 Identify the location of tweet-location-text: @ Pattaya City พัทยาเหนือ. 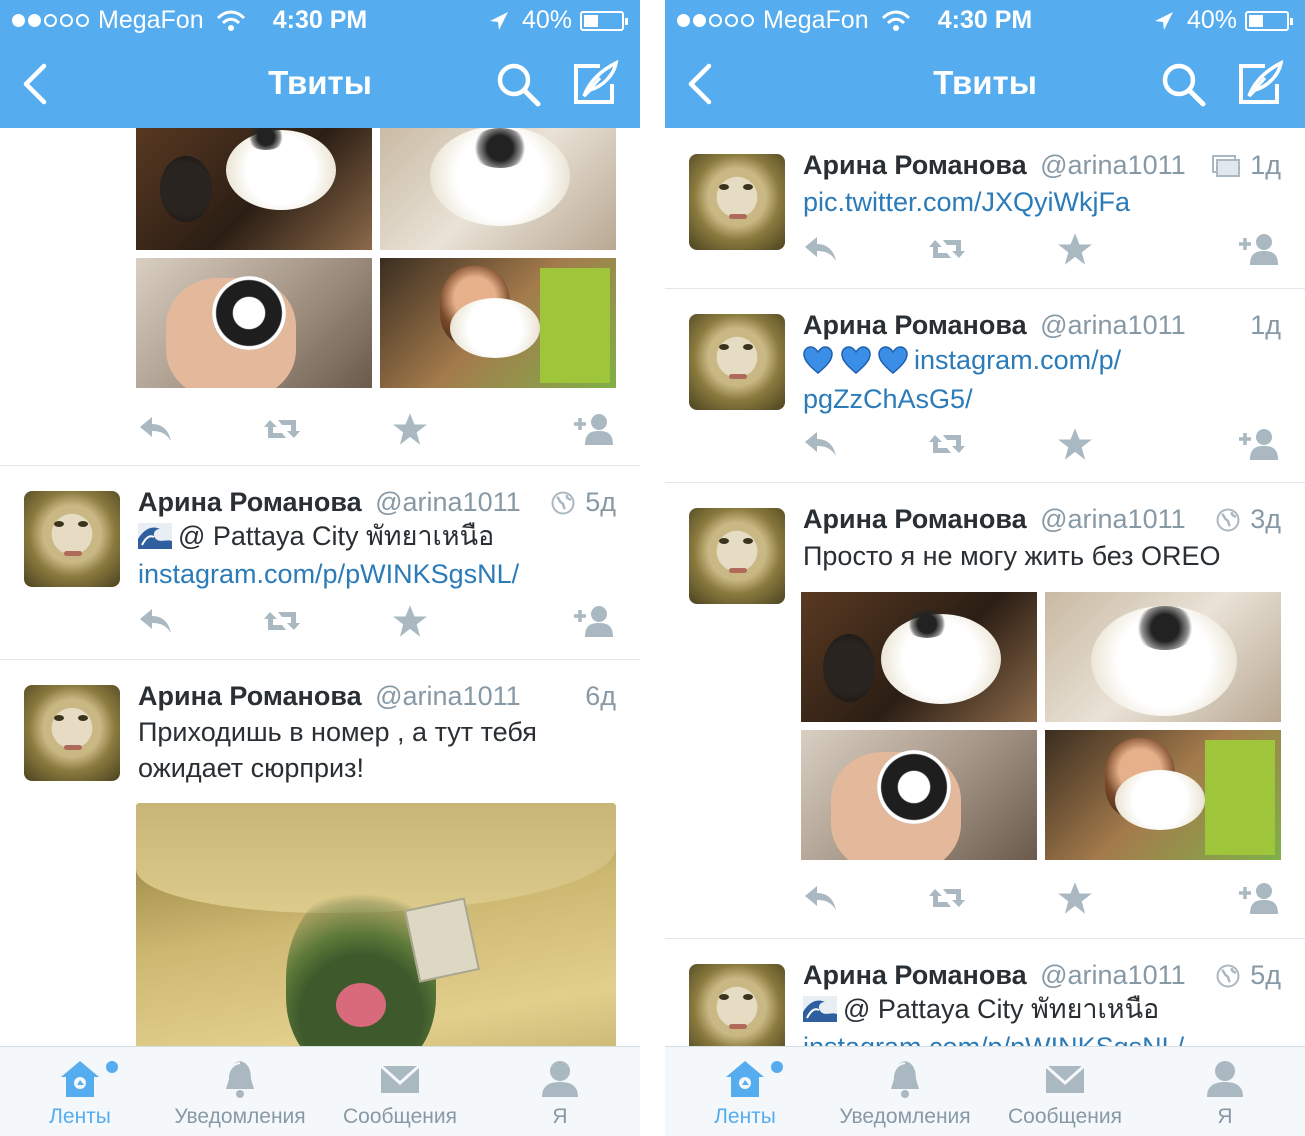
(336, 536).